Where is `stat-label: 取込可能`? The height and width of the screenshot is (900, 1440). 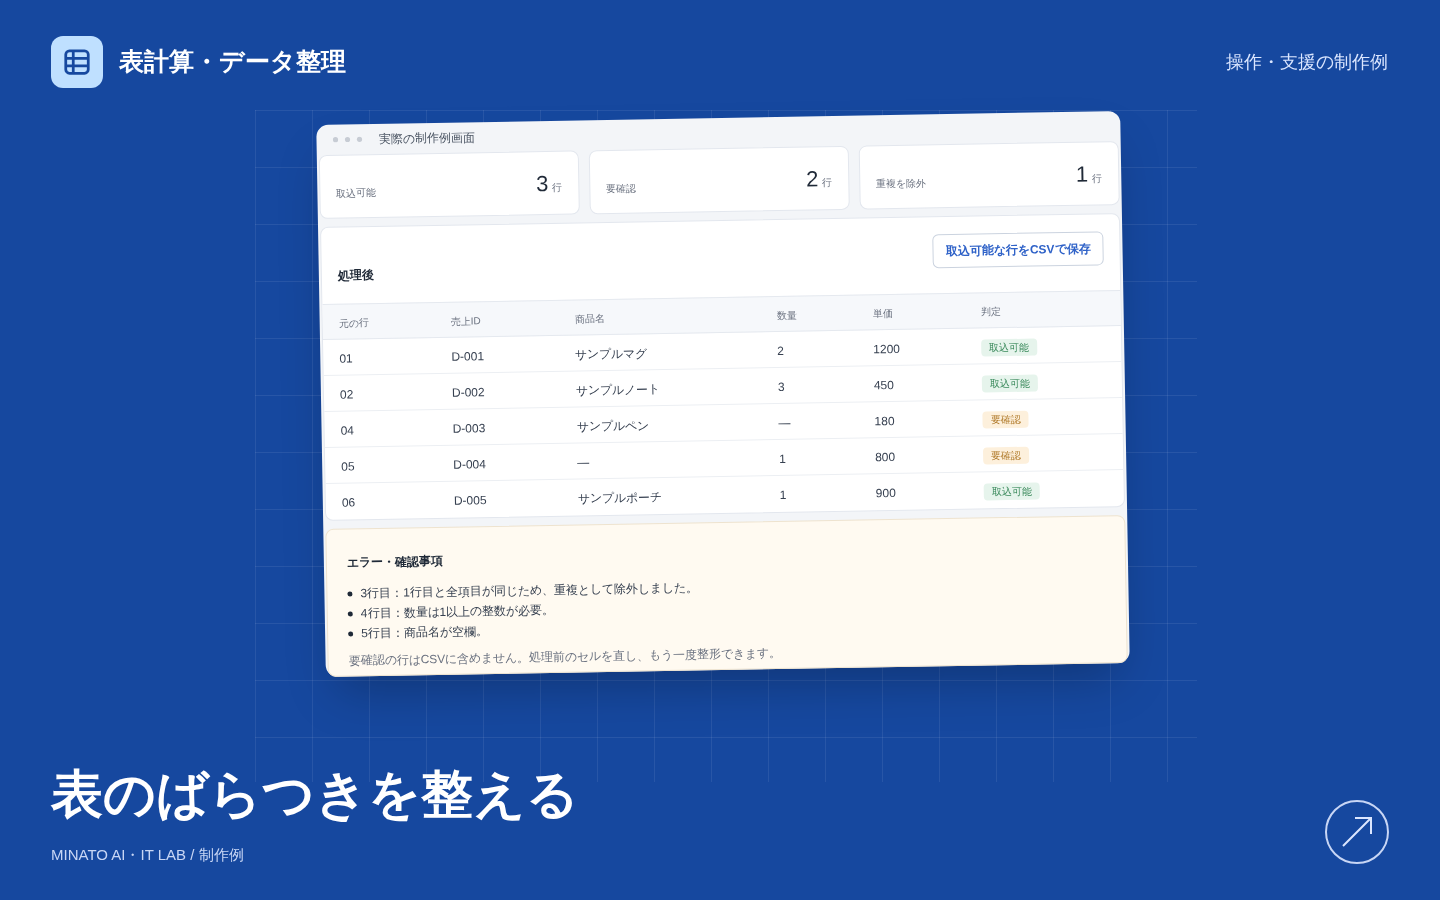
stat-label: 取込可能 is located at coordinates (356, 193).